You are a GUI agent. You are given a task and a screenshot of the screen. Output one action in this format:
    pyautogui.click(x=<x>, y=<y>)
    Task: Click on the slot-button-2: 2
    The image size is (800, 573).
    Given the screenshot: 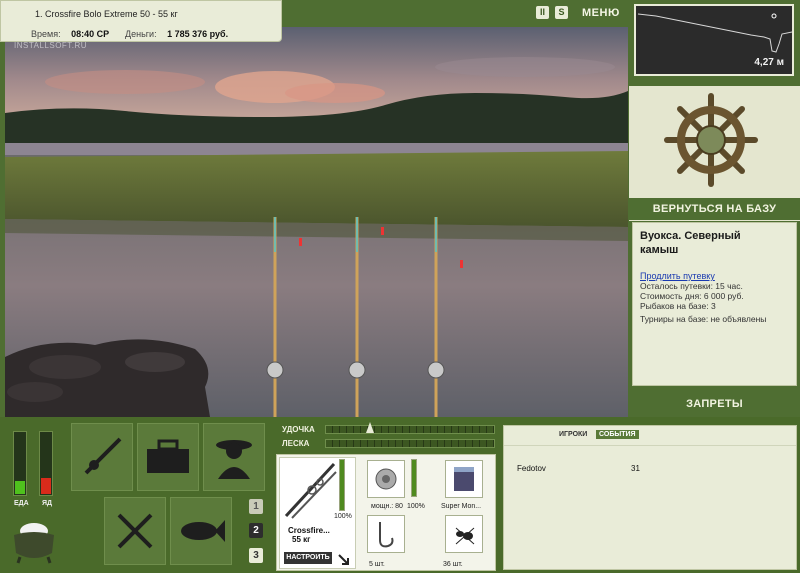 What is the action you would take?
    pyautogui.click(x=256, y=530)
    